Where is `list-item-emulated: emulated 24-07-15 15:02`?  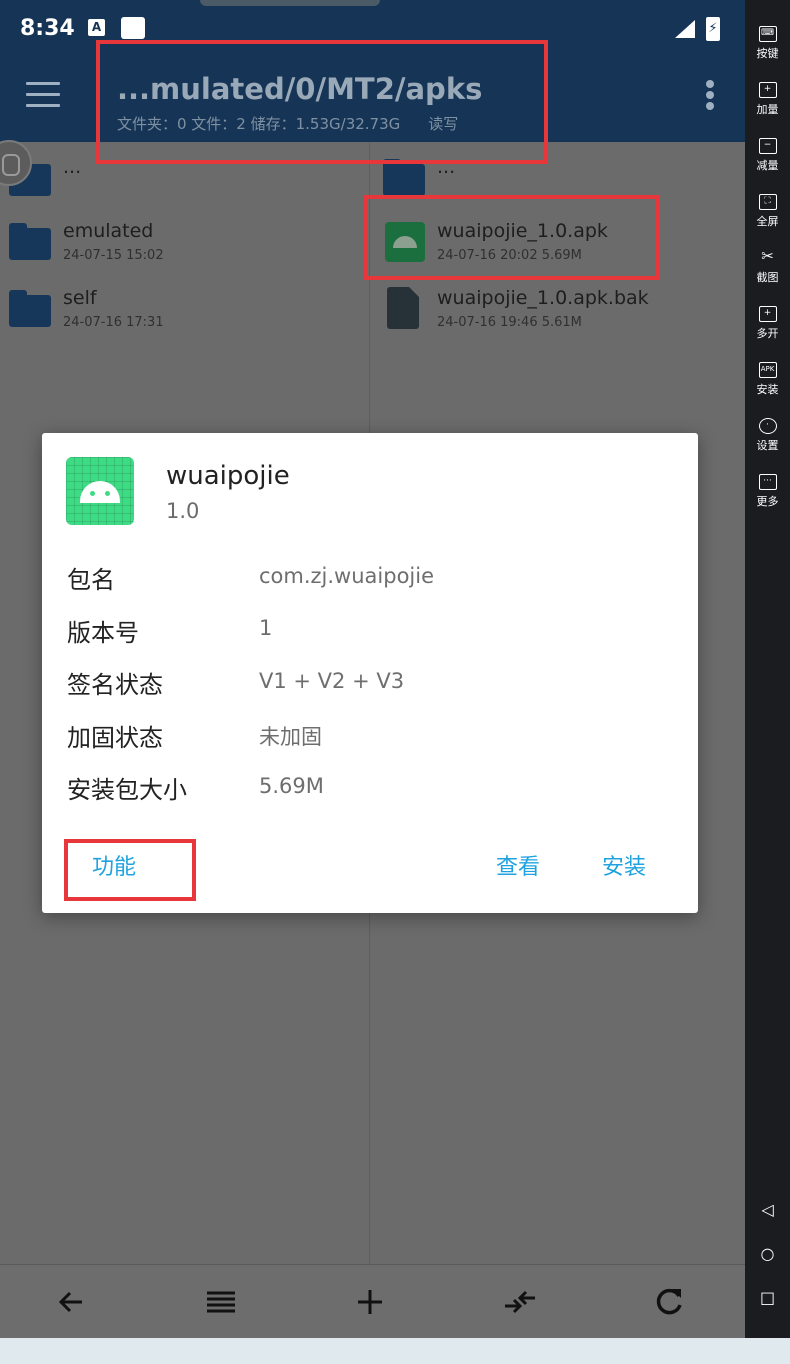 list-item-emulated: emulated 24-07-15 15:02 is located at coordinates (184, 241).